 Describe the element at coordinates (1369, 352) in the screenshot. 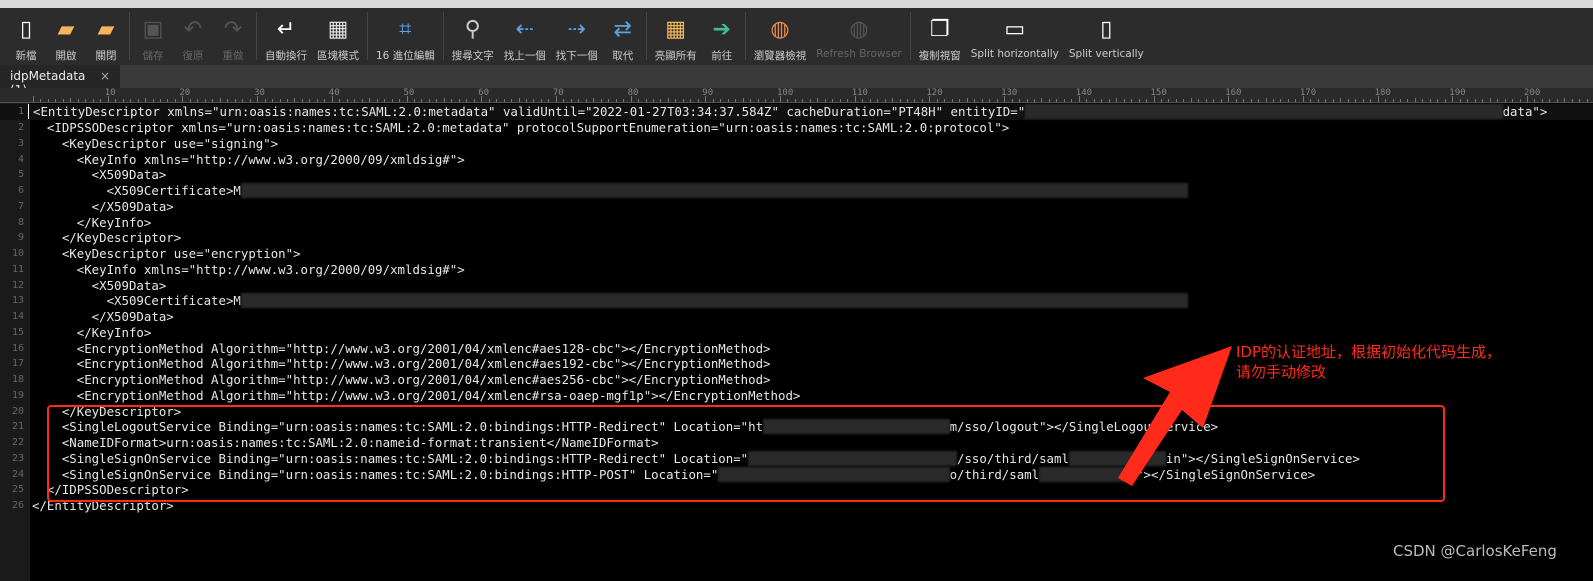

I see `annotation-line-1: IDP的认证地址，根据初始化代码生成，` at that location.